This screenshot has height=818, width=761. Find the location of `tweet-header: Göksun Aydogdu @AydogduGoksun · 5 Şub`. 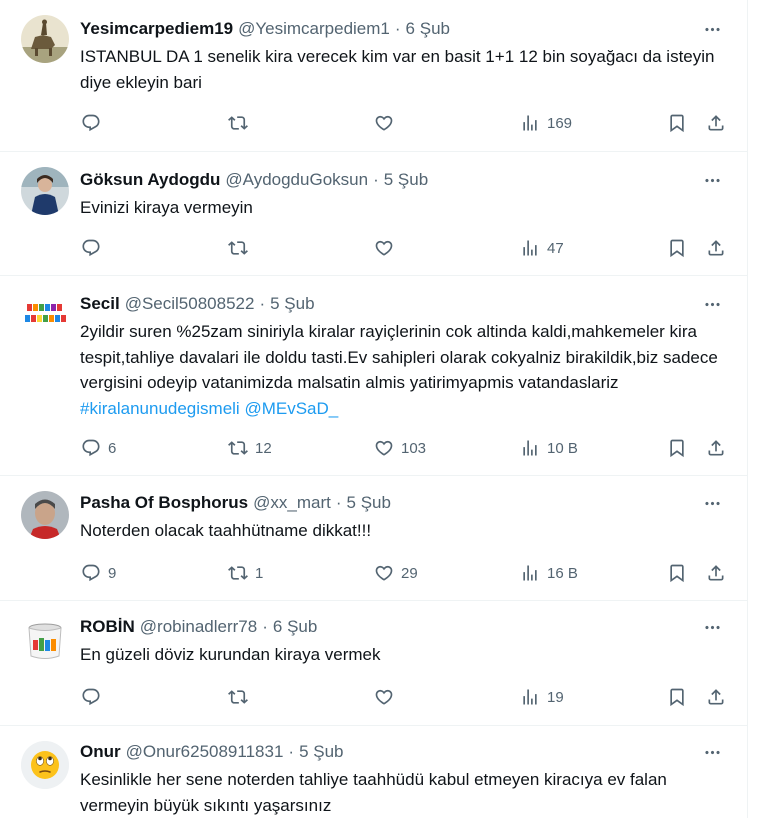

tweet-header: Göksun Aydogdu @AydogduGoksun · 5 Şub is located at coordinates (383, 180).